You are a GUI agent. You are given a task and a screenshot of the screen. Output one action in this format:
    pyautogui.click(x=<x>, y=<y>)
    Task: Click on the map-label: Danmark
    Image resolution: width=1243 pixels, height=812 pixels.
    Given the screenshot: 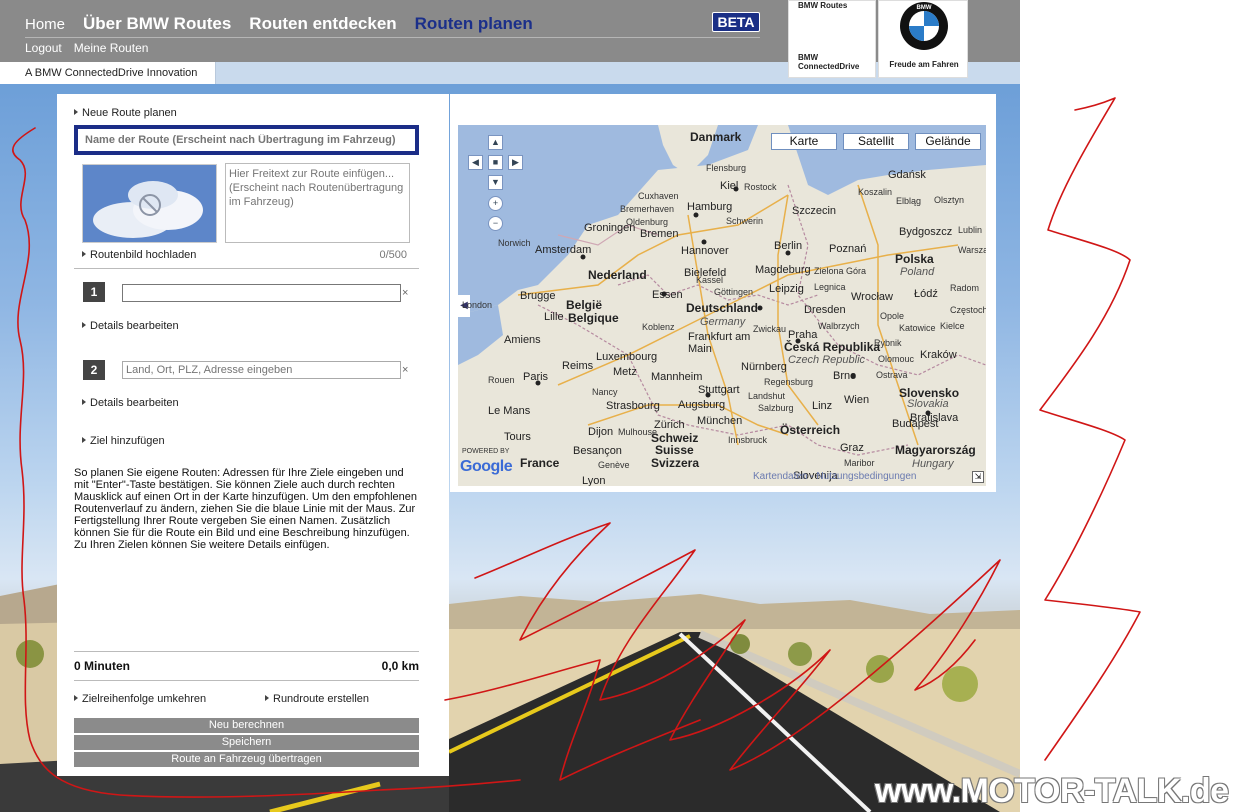 What is the action you would take?
    pyautogui.click(x=716, y=137)
    